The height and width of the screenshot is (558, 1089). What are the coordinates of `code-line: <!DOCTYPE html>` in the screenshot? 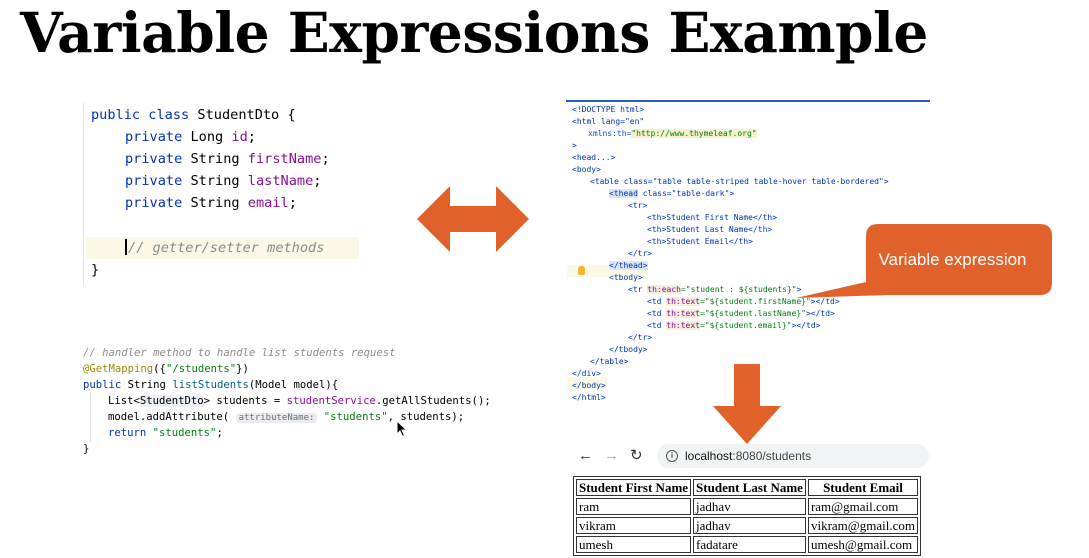 It's located at (608, 109).